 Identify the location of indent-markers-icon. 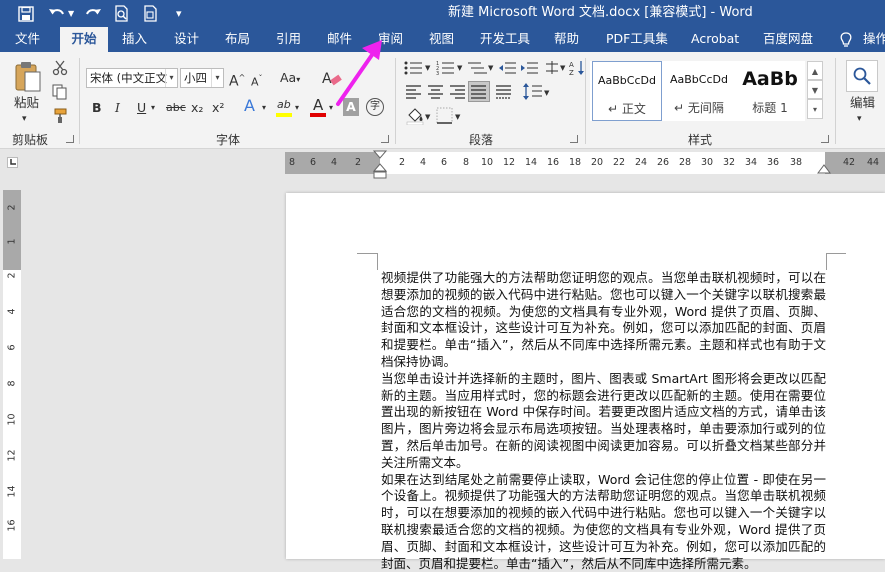
(380, 165).